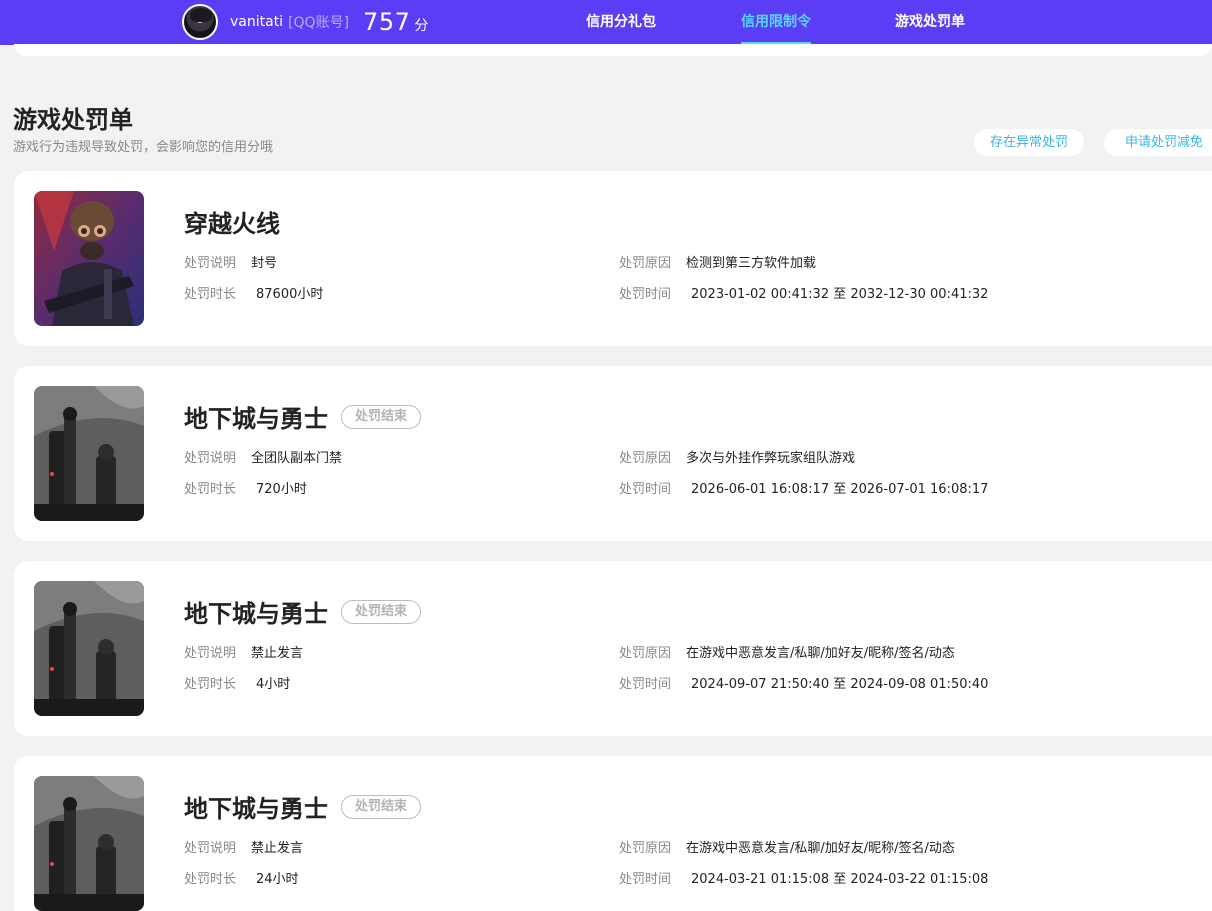  Describe the element at coordinates (1158, 142) in the screenshot. I see `apply-penalty-reduction-button: 申请处罚减免` at that location.